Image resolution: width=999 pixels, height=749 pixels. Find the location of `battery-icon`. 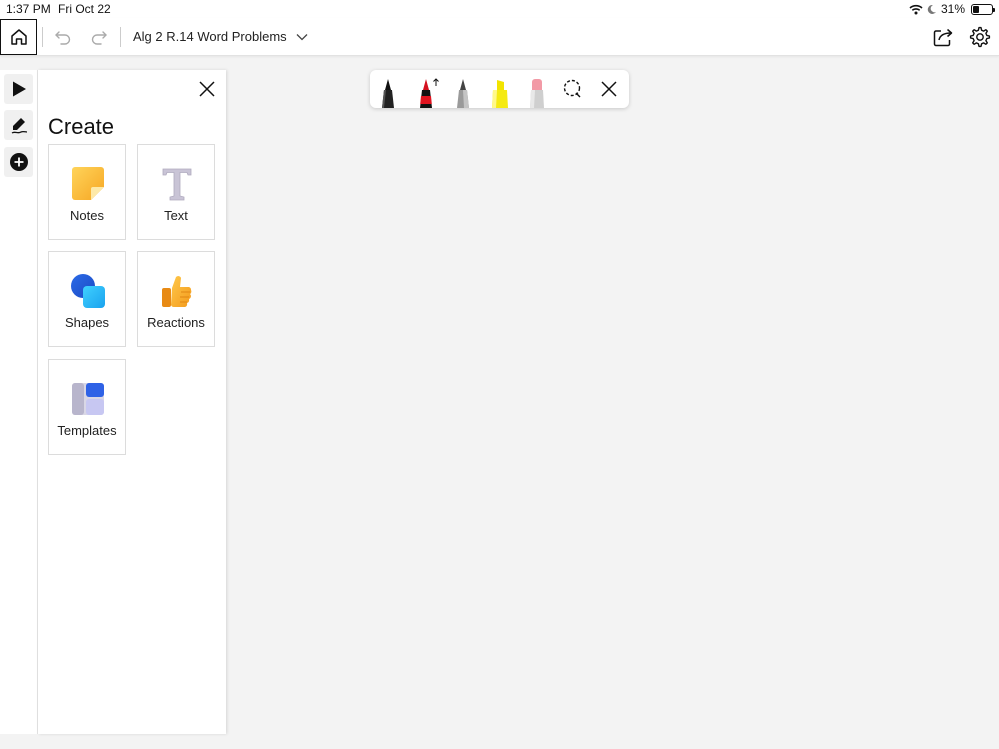

battery-icon is located at coordinates (983, 9).